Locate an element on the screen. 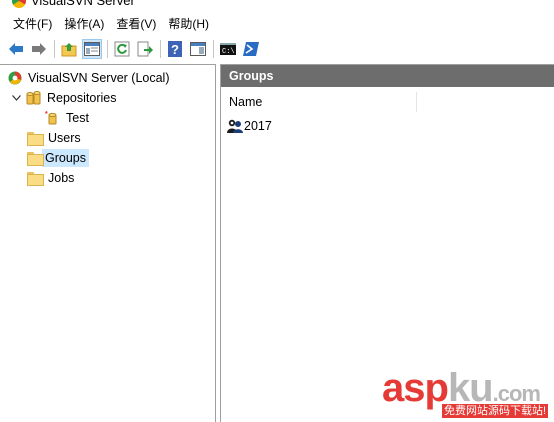  tree-item-server-root: VisualSVN Server (Local) is located at coordinates (90, 77).